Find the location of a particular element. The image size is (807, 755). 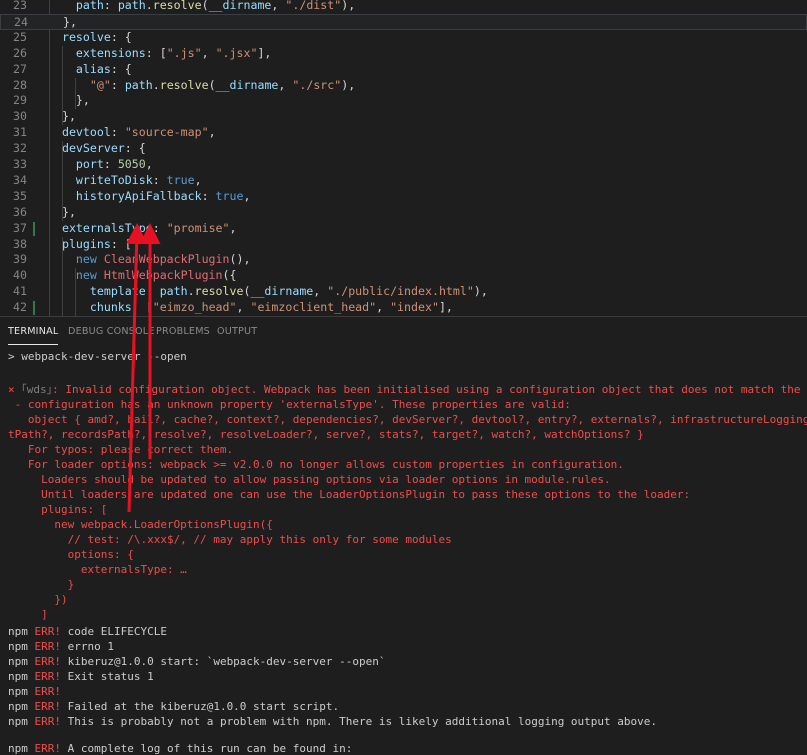

terminal-error-line: new webpack.LoaderOptionsPlugin({ is located at coordinates (140, 524).